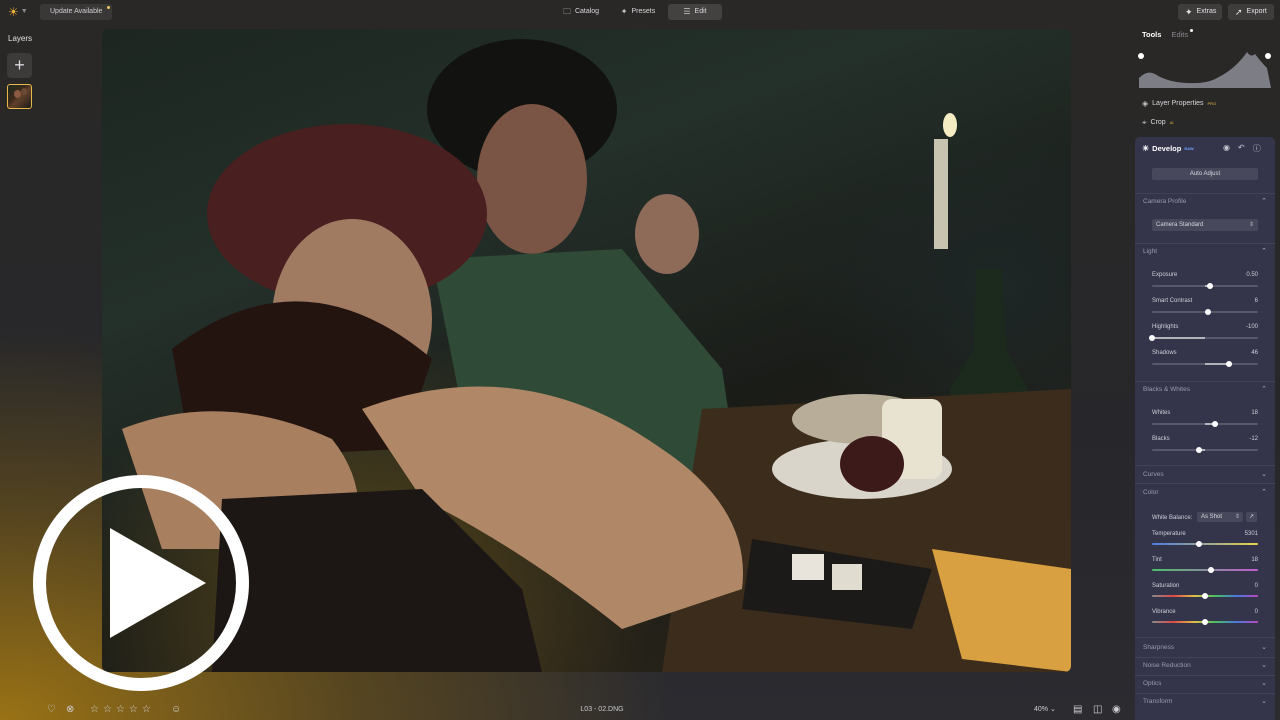 This screenshot has width=1280, height=720. Describe the element at coordinates (1141, 56) in the screenshot. I see `shadow-clipping-toggle` at that location.